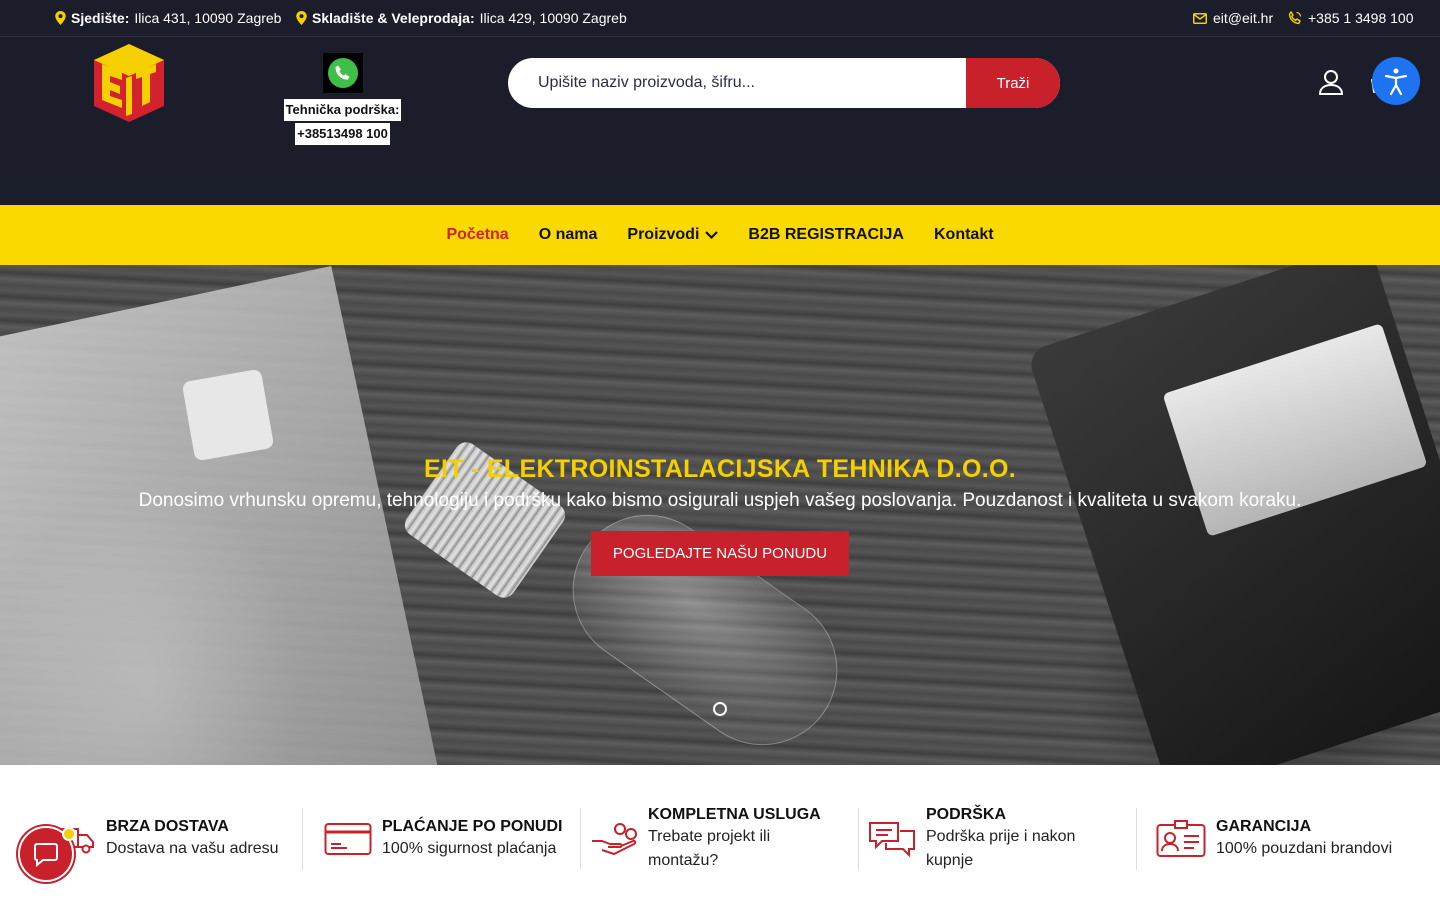 The width and height of the screenshot is (1440, 900). I want to click on search-bar: Traži, so click(784, 83).